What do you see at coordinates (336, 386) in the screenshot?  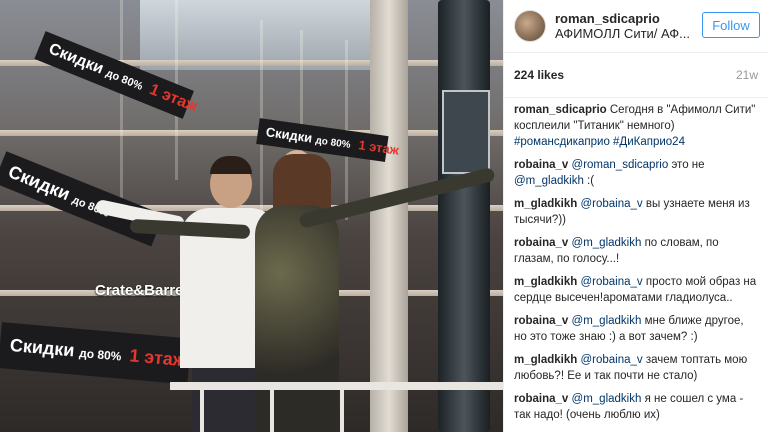 I see `railing` at bounding box center [336, 386].